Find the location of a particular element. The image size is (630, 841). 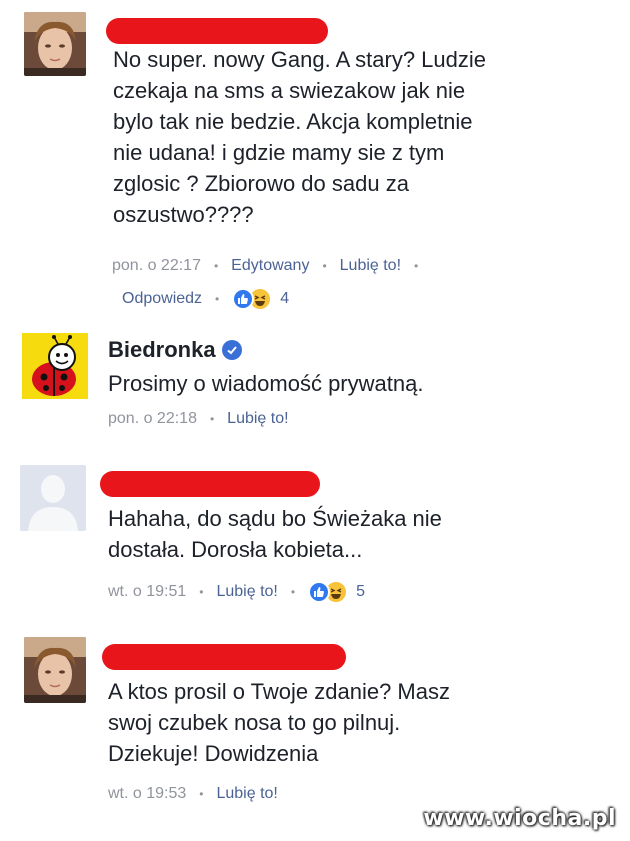

comment-timestamp: pon. o 22:18 is located at coordinates (152, 419).